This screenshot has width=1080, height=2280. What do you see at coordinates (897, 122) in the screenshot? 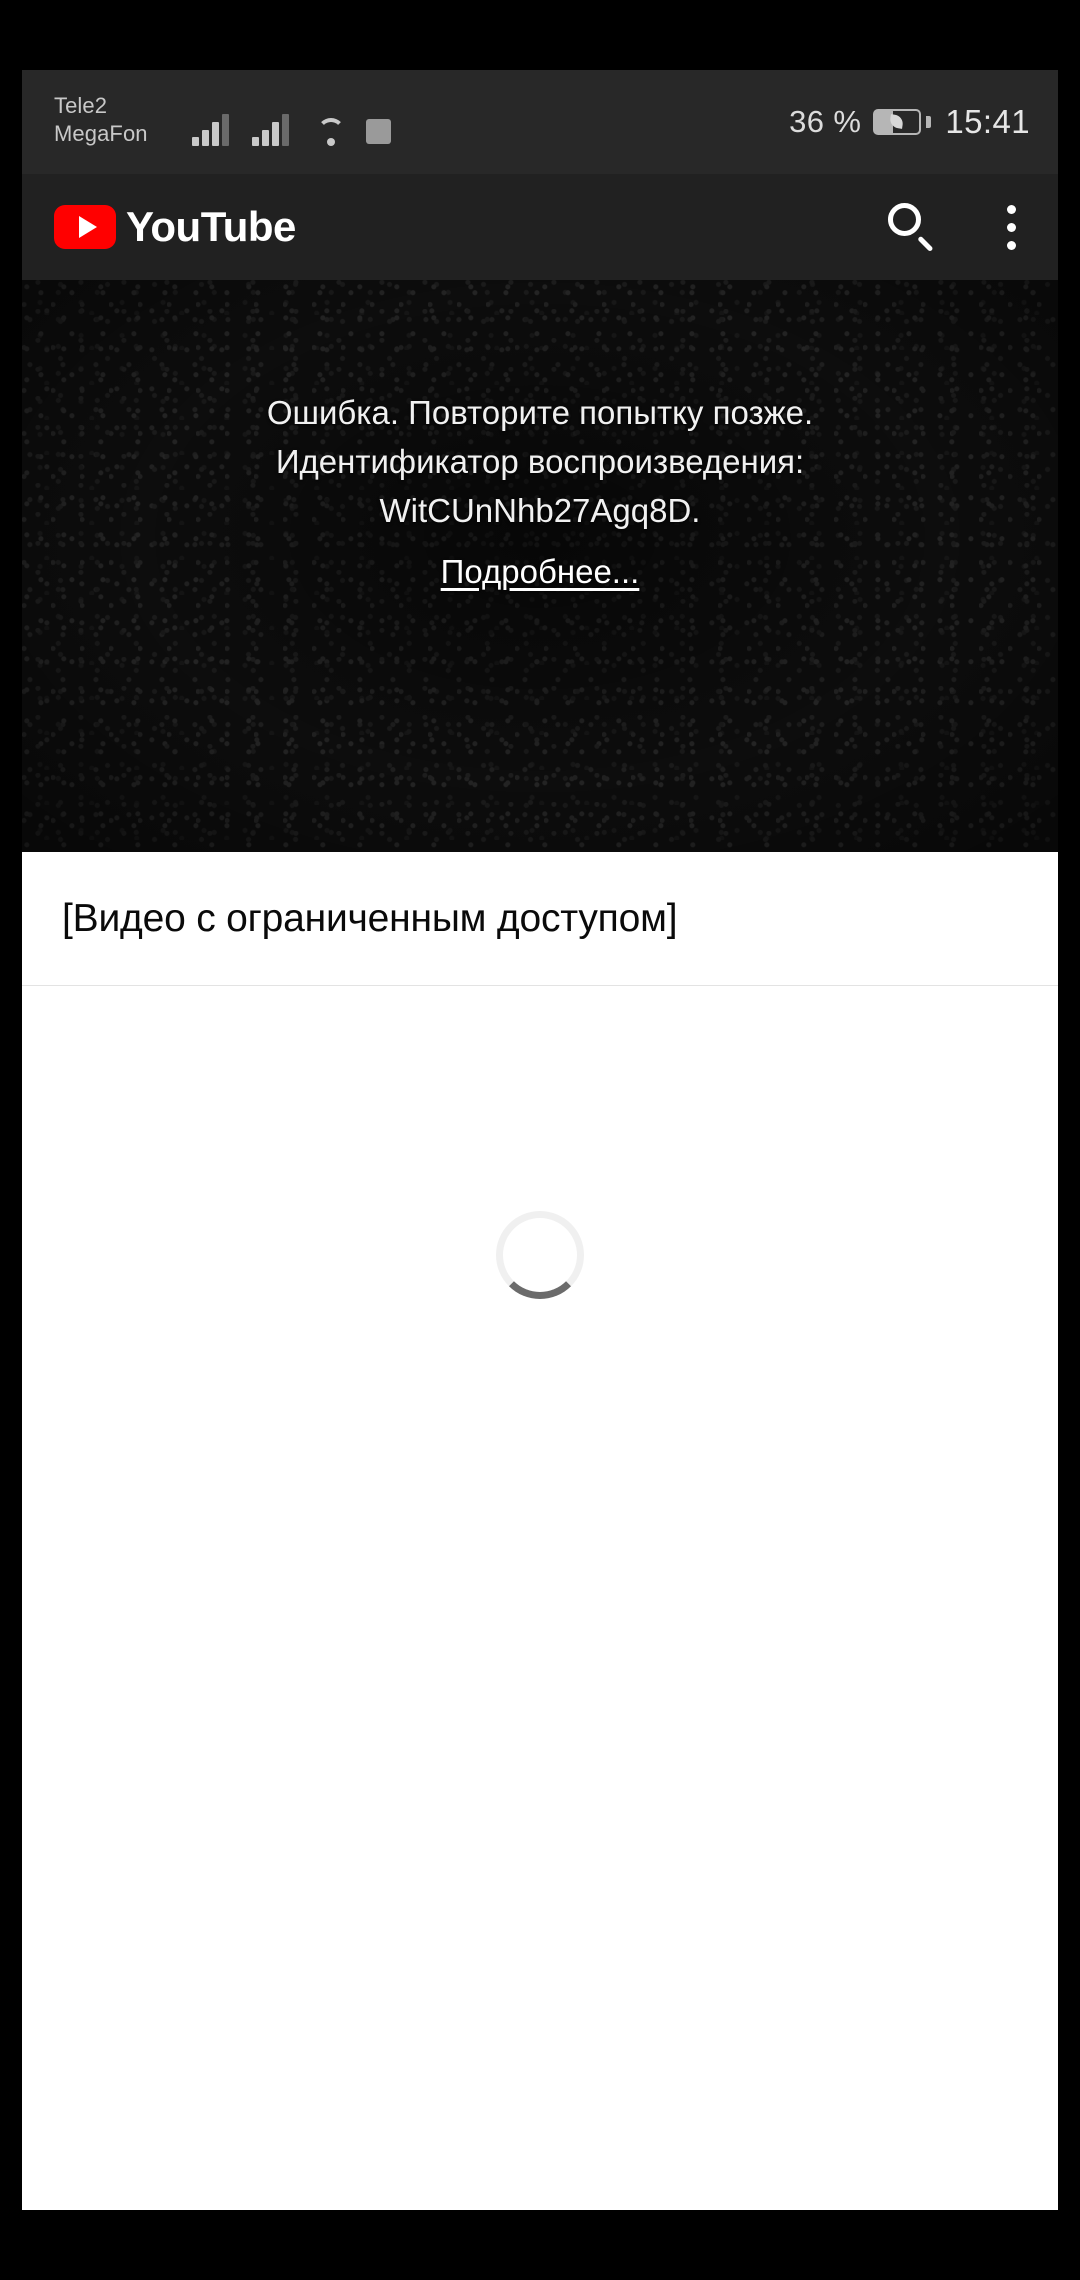
I see `battery-saver-icon` at bounding box center [897, 122].